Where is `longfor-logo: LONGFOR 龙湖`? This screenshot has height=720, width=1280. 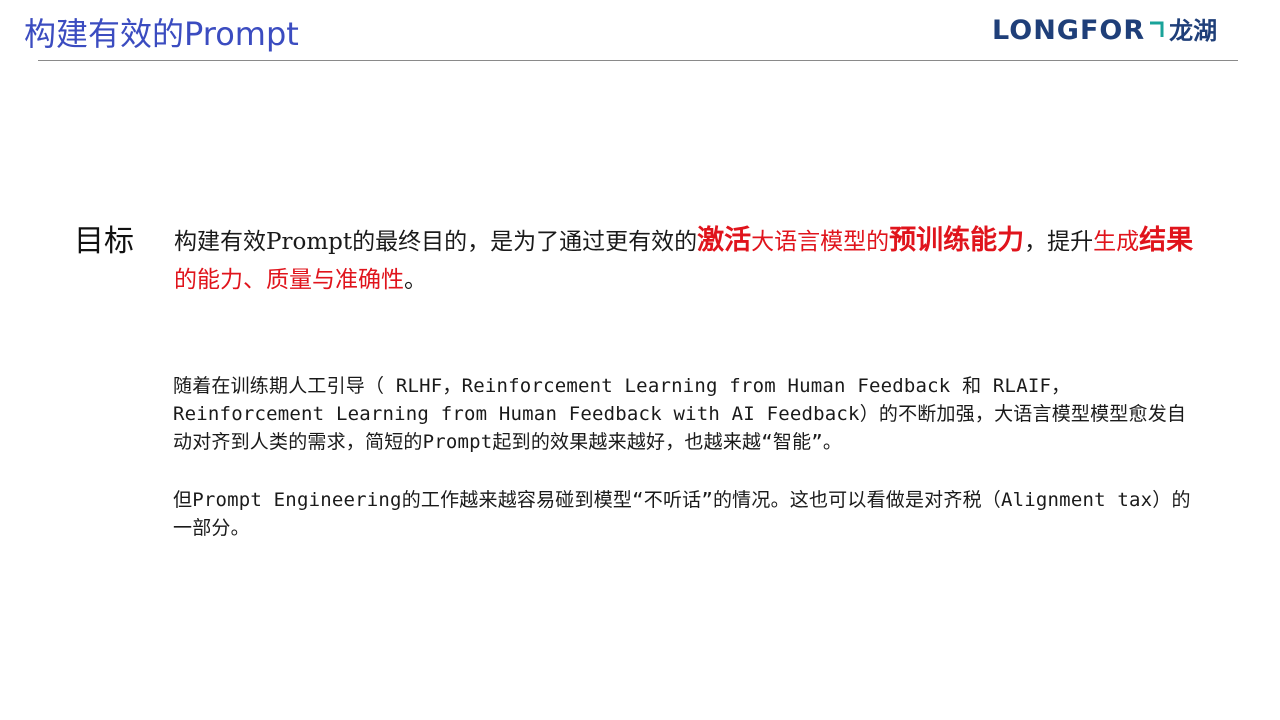 longfor-logo: LONGFOR 龙湖 is located at coordinates (1104, 31).